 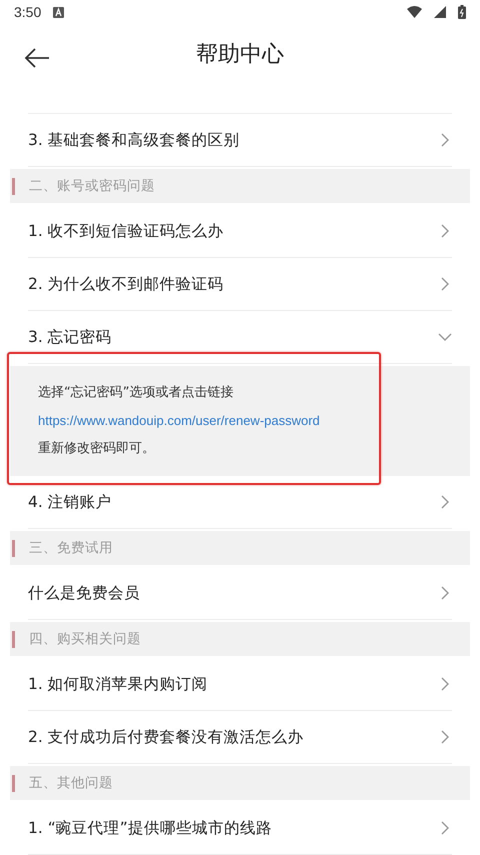 I want to click on faq-question: 4. 注销账户, so click(x=70, y=502).